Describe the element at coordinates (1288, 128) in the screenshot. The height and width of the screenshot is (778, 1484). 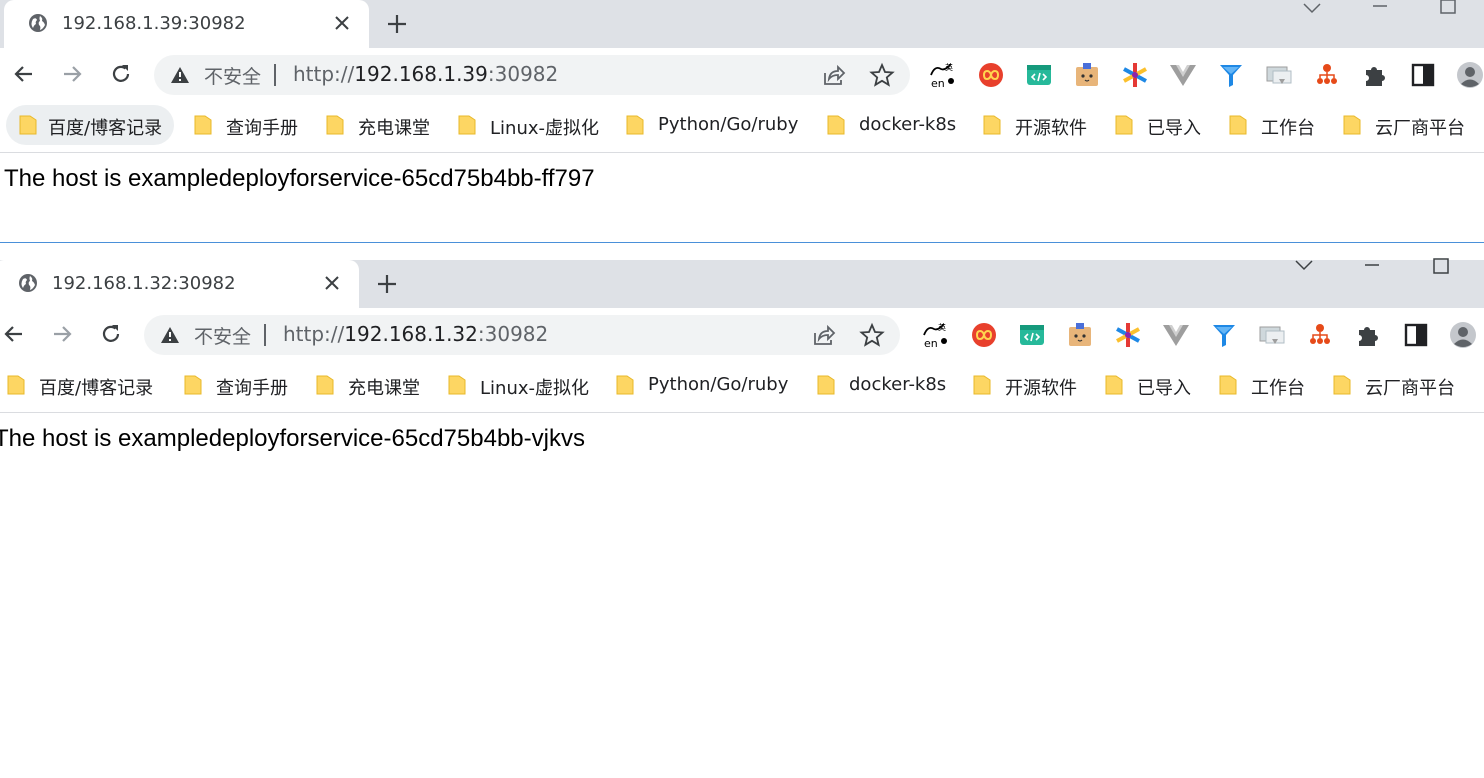
I see `bookmark-label: 工作台` at that location.